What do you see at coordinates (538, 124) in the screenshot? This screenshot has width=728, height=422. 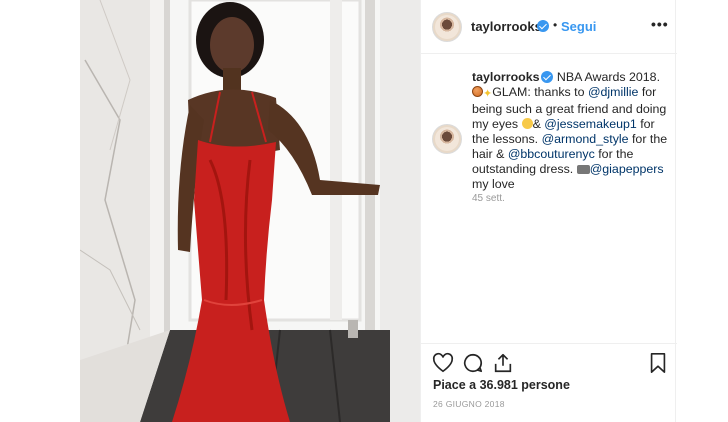 I see `caption-segment: &` at bounding box center [538, 124].